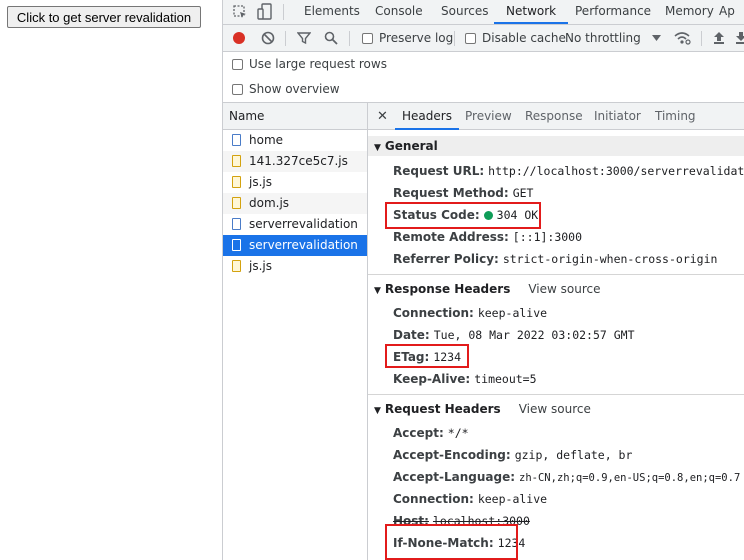 The width and height of the screenshot is (744, 560). What do you see at coordinates (416, 38) in the screenshot?
I see `preserve-log-label: Preserve log` at bounding box center [416, 38].